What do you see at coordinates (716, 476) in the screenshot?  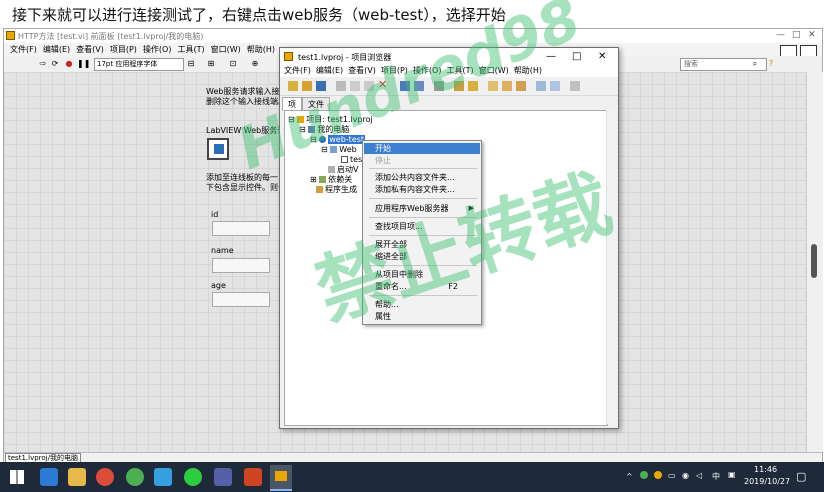 I see `ime-indicator: 中` at bounding box center [716, 476].